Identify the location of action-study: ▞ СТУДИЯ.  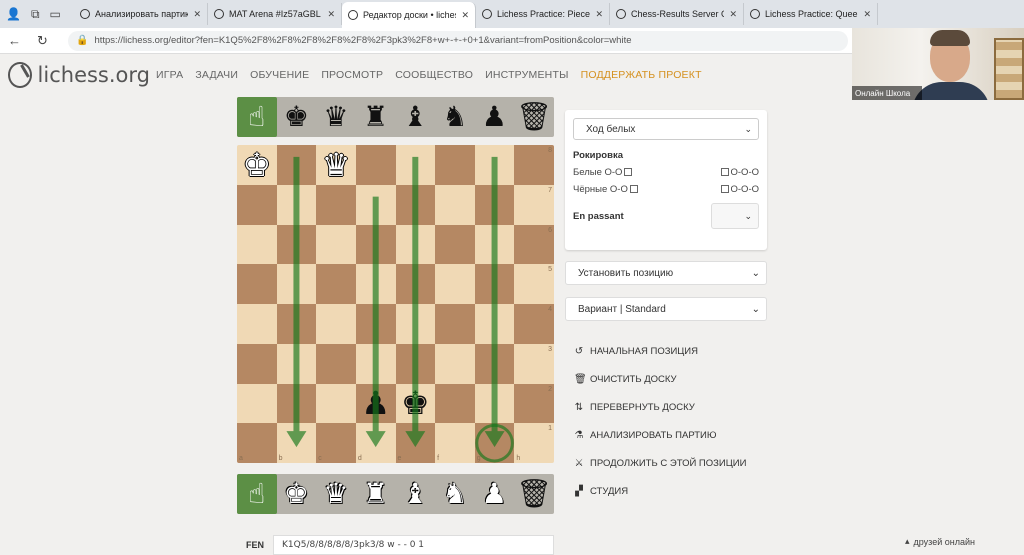
(674, 491).